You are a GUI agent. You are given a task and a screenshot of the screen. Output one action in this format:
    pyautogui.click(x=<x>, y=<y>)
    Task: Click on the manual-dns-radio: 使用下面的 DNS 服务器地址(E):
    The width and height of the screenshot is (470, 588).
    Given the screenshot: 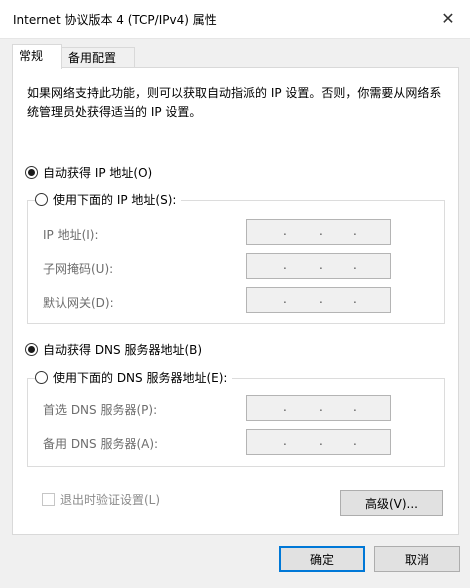 What is the action you would take?
    pyautogui.click(x=134, y=378)
    